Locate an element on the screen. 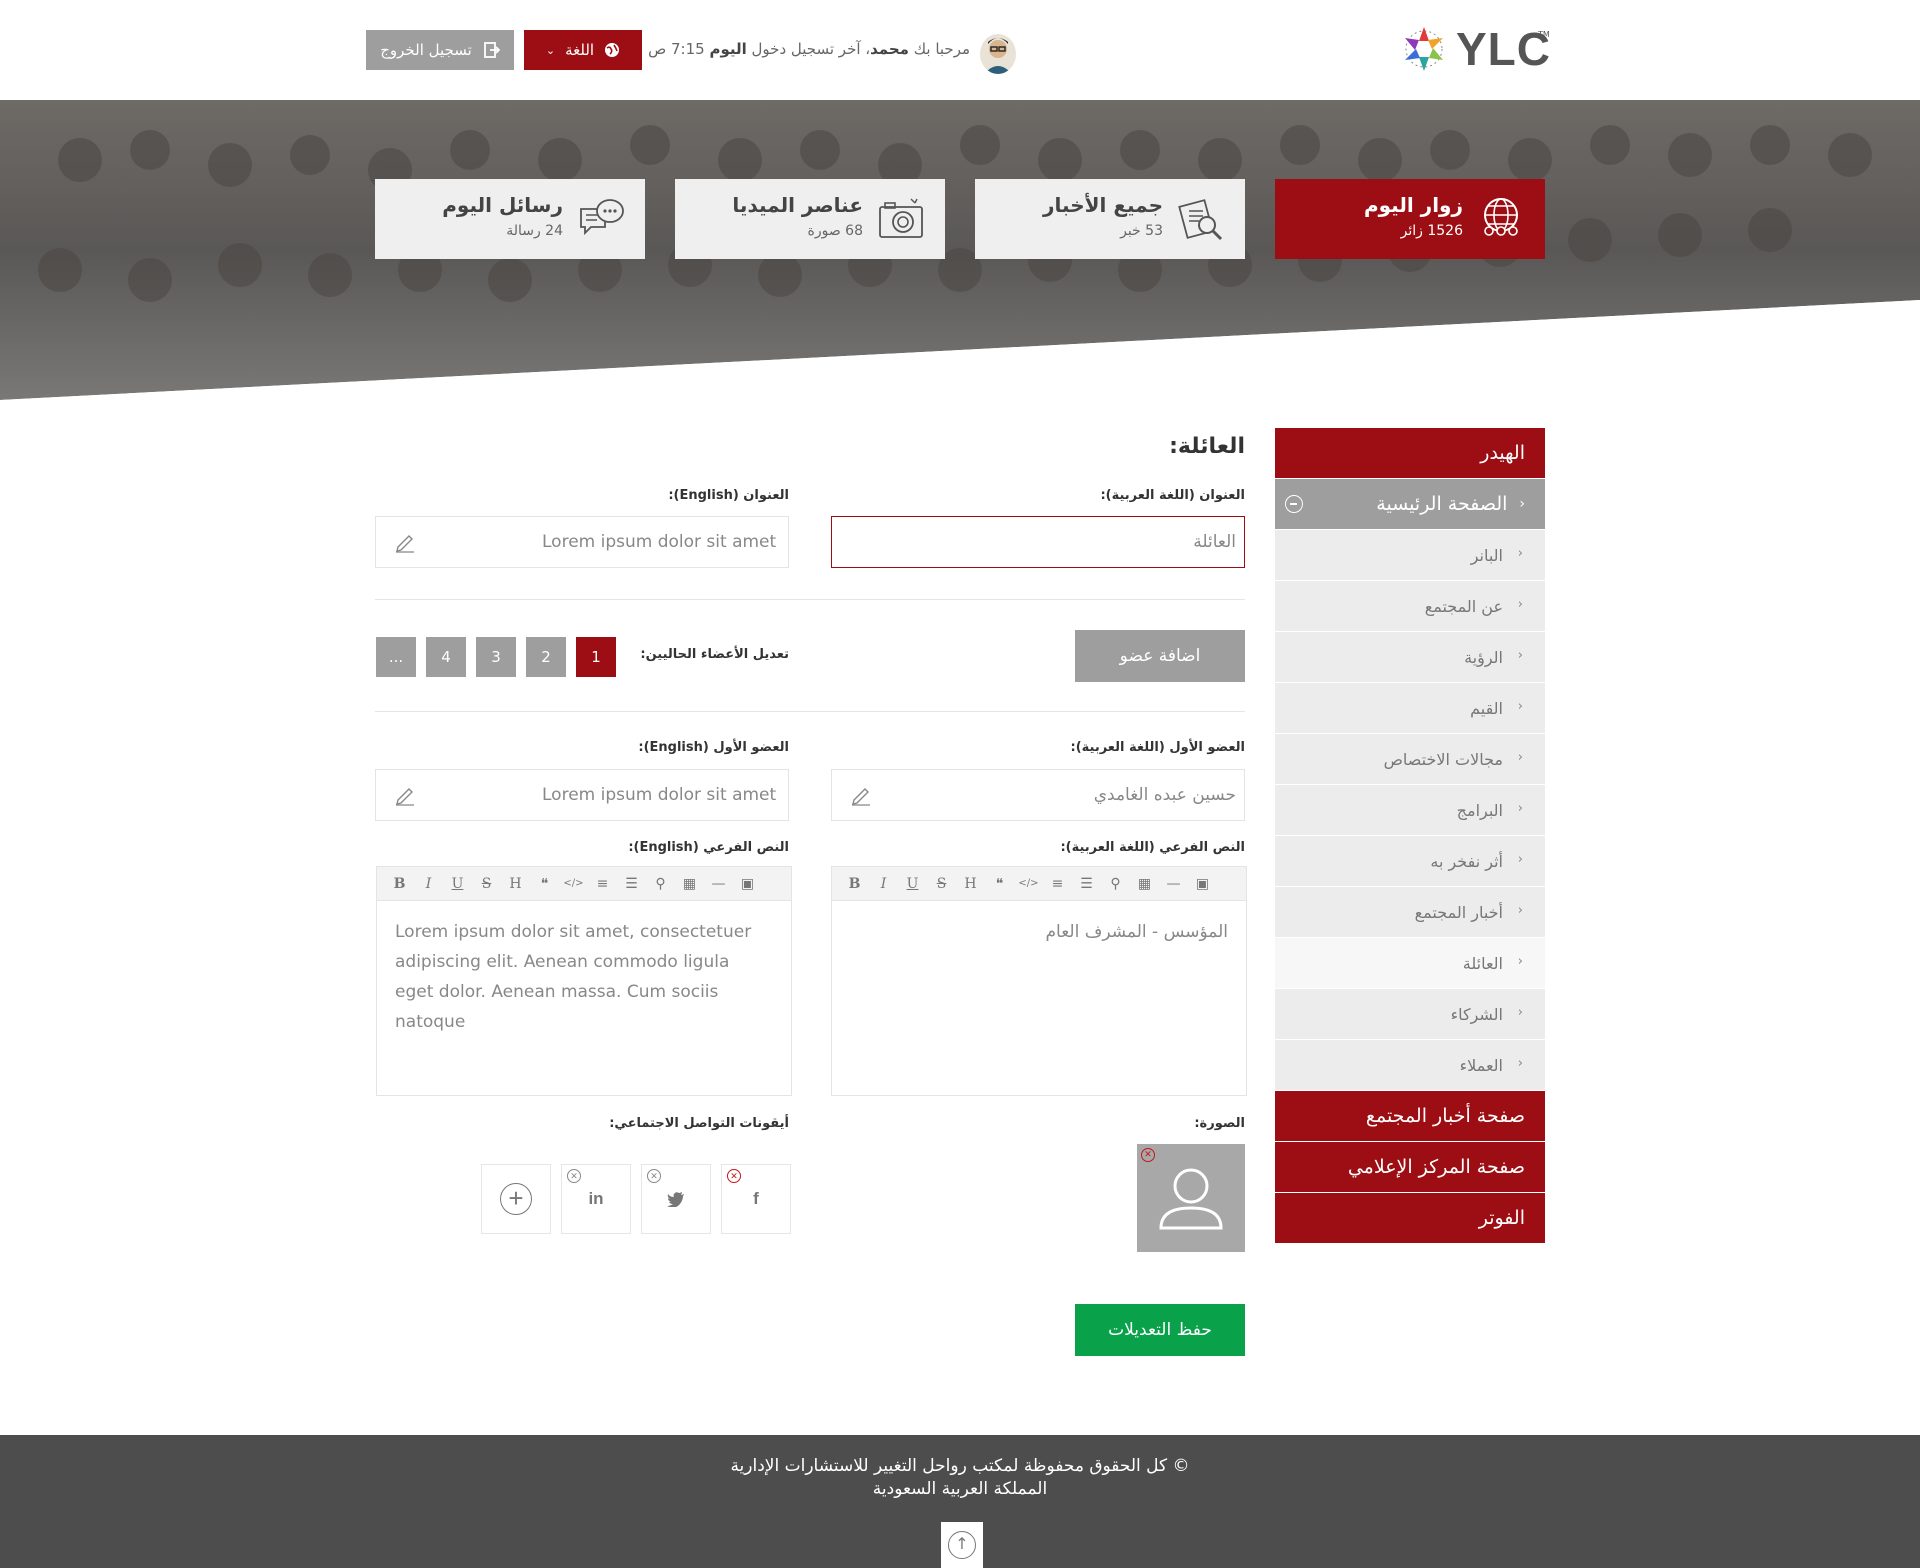 This screenshot has width=1920, height=1568. pagination-page-3: 3 is located at coordinates (496, 657).